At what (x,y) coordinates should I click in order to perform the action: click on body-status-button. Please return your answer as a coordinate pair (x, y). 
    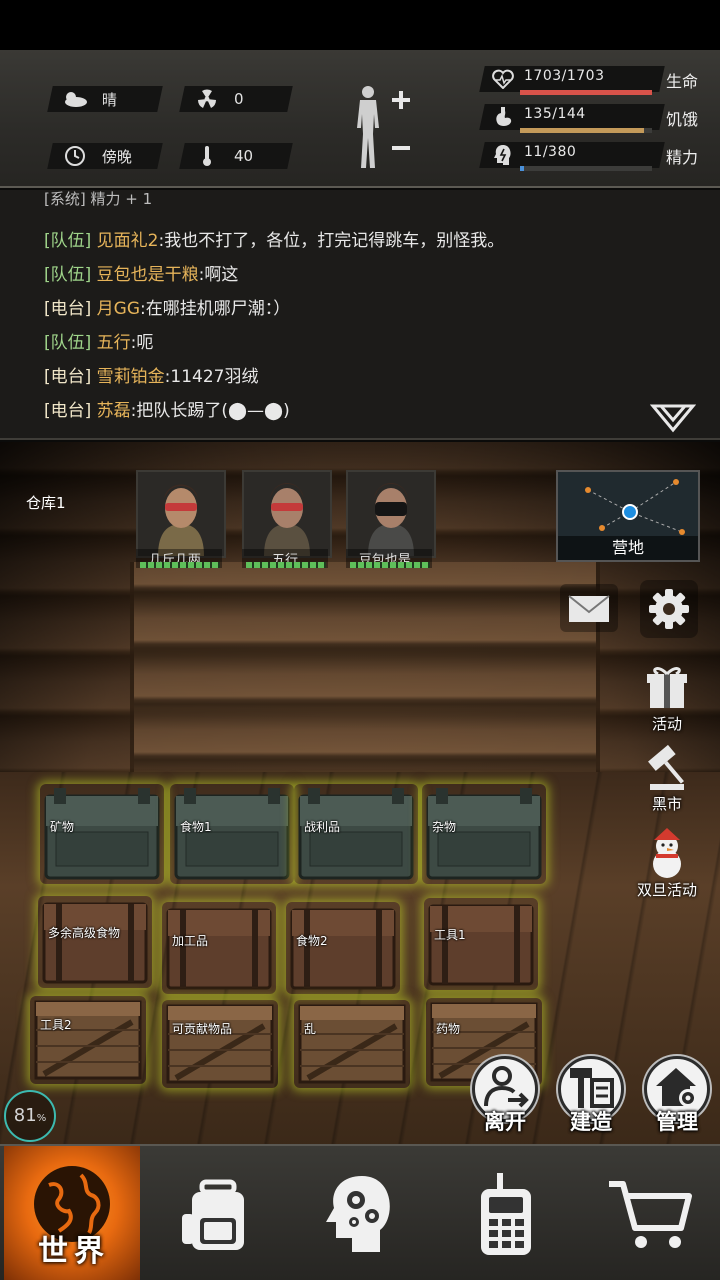
    Looking at the image, I should click on (383, 127).